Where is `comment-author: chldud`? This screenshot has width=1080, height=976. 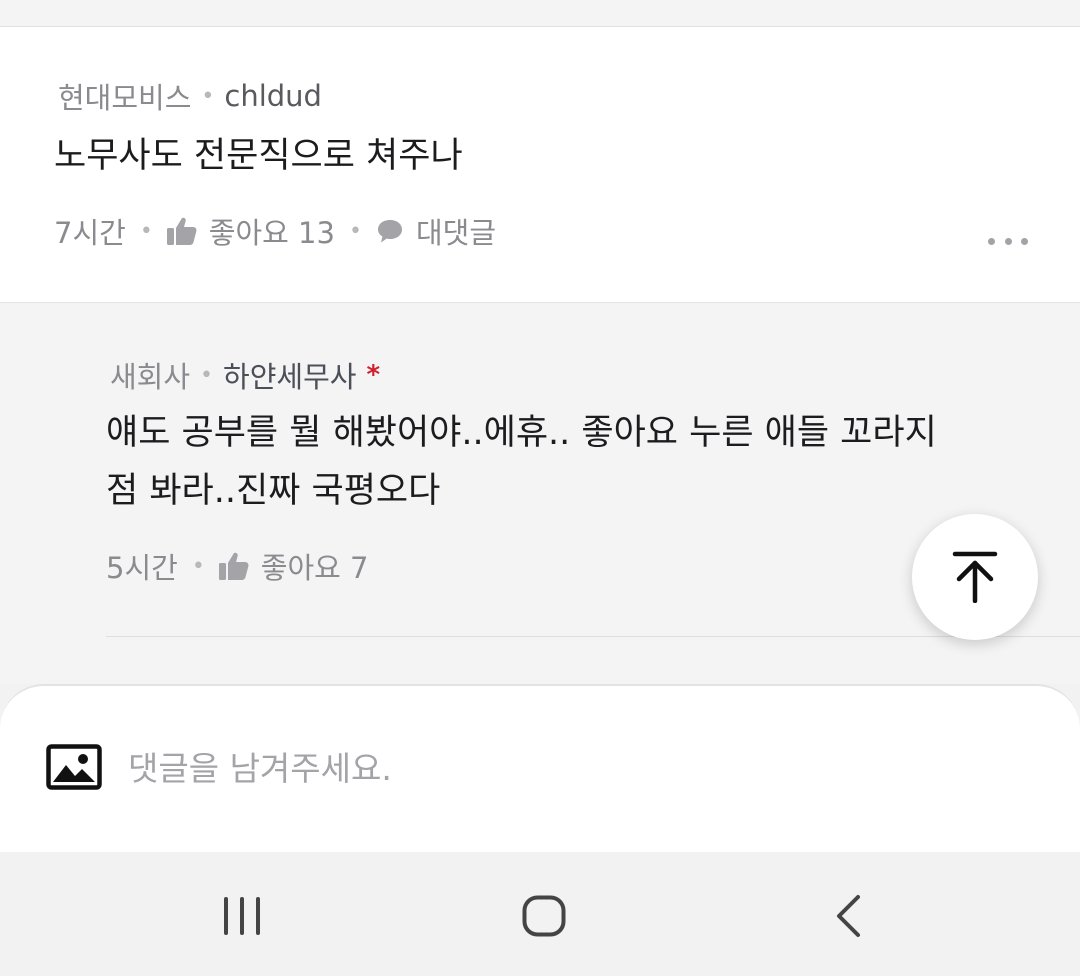
comment-author: chldud is located at coordinates (273, 96).